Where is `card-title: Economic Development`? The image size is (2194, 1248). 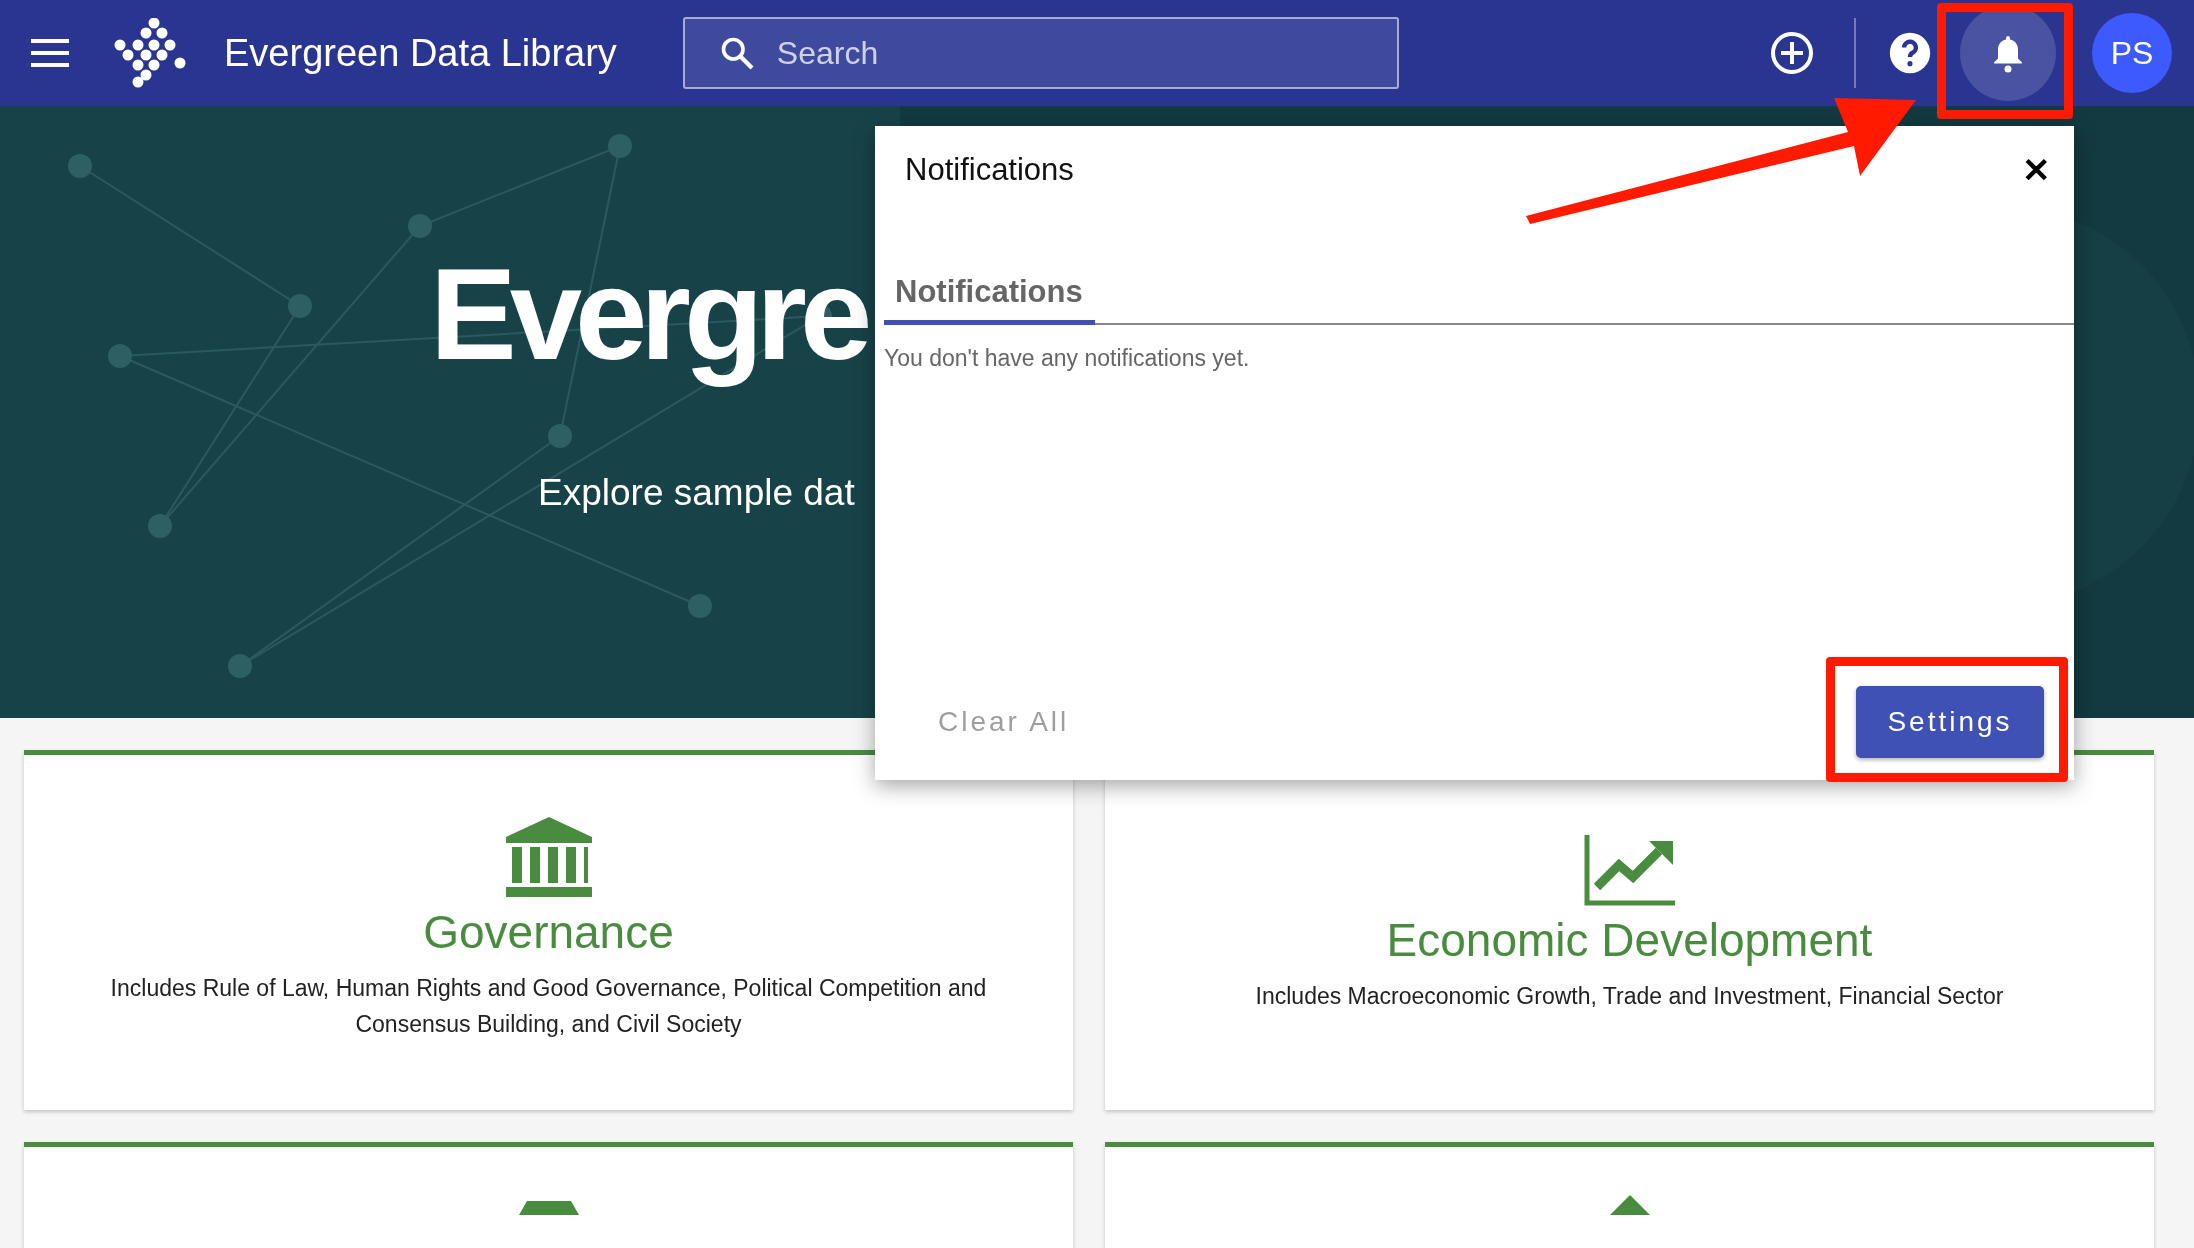
card-title: Economic Development is located at coordinates (1629, 940).